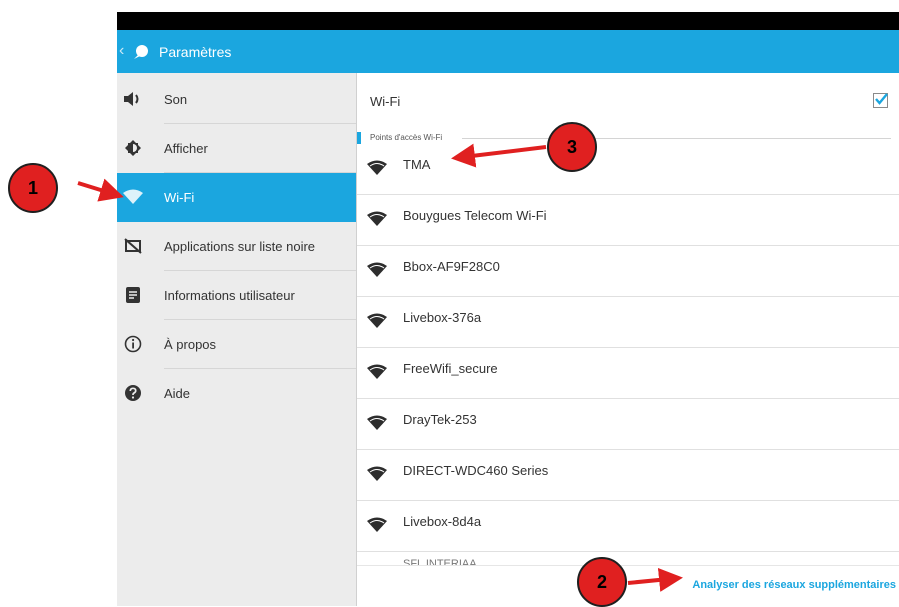  I want to click on annotation-badge-1: 1, so click(33, 188).